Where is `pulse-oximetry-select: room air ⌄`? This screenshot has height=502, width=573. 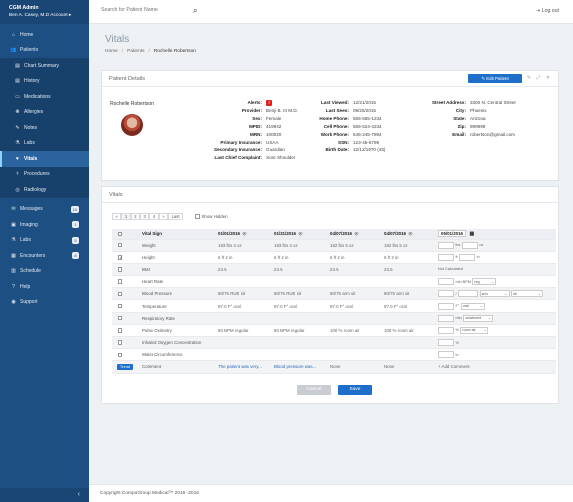 pulse-oximetry-select: room air ⌄ is located at coordinates (474, 330).